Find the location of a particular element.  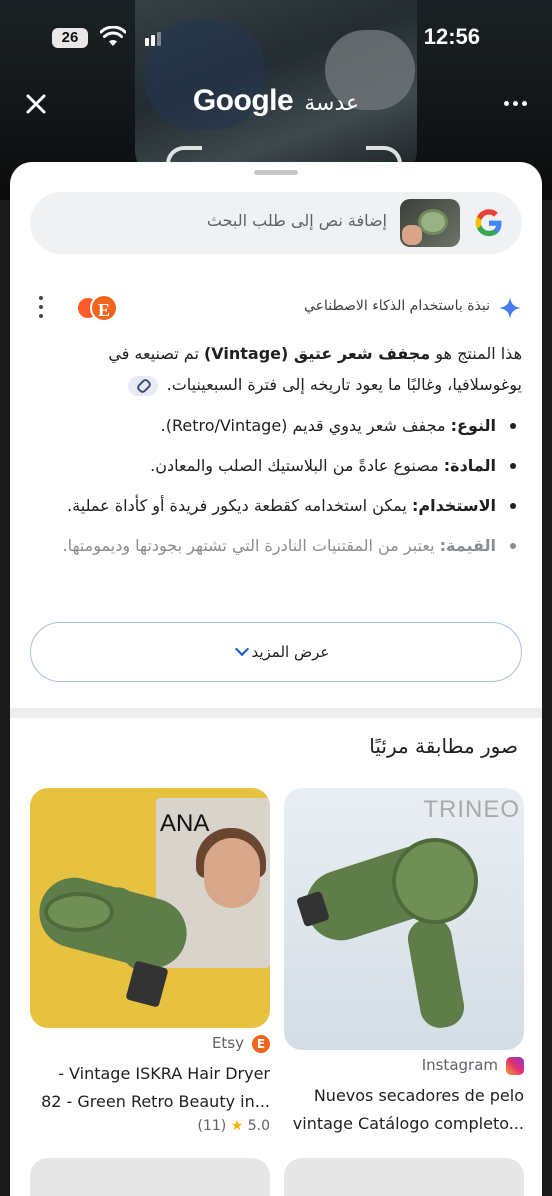

visual-matches-title: صور مطابقة مرئيًا is located at coordinates (443, 746).